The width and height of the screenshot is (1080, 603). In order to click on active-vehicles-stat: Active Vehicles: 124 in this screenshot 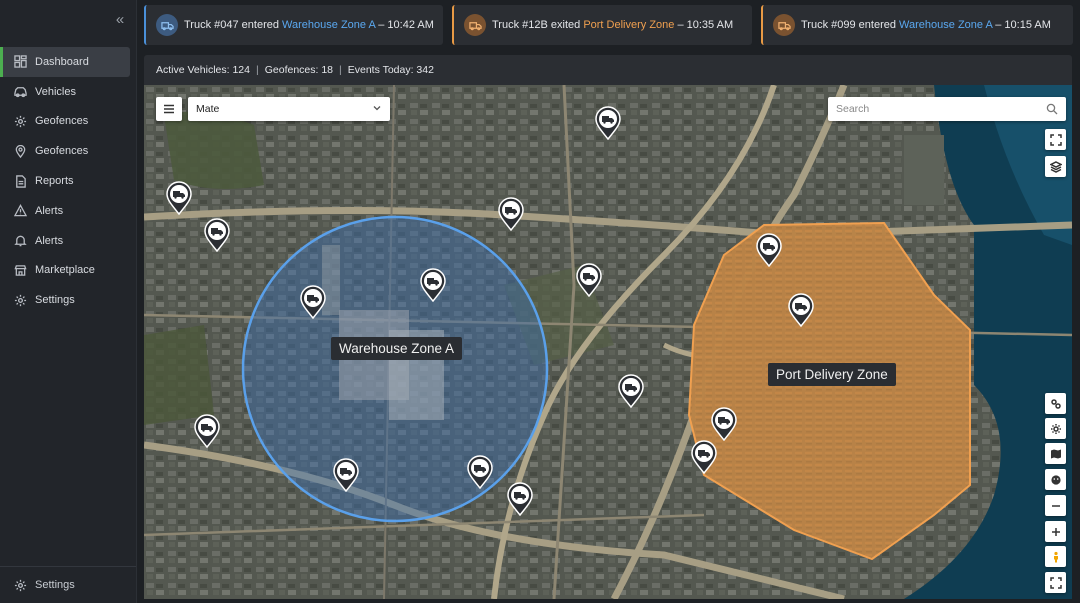, I will do `click(203, 70)`.